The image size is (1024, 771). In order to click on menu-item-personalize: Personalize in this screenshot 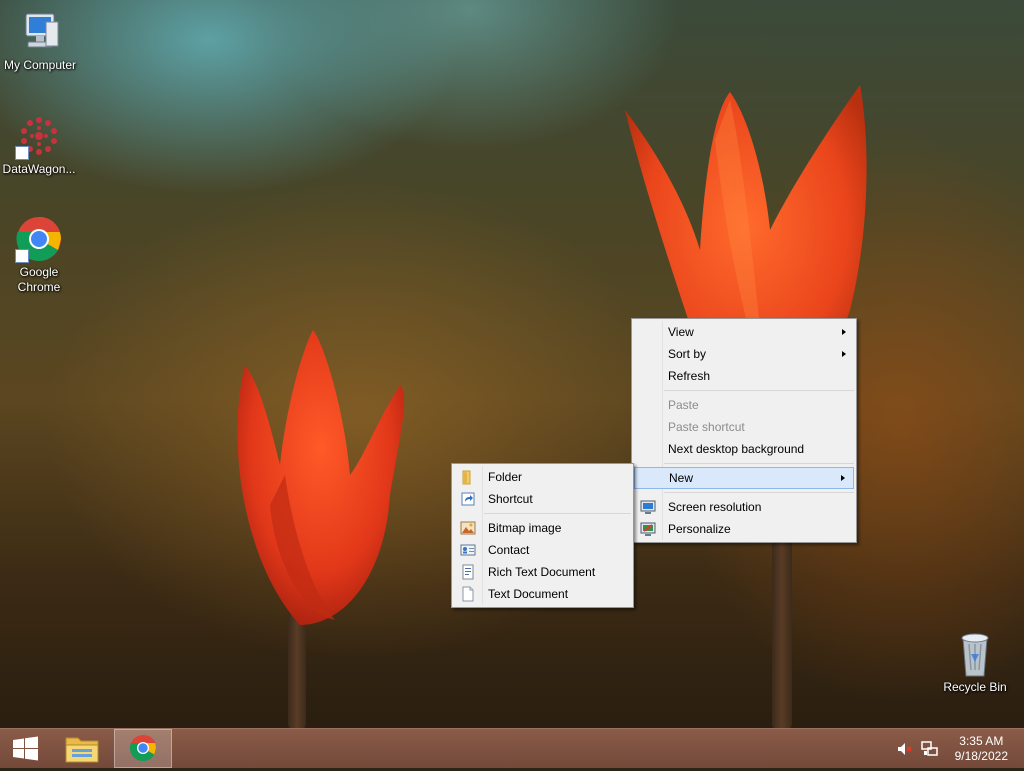, I will do `click(744, 529)`.